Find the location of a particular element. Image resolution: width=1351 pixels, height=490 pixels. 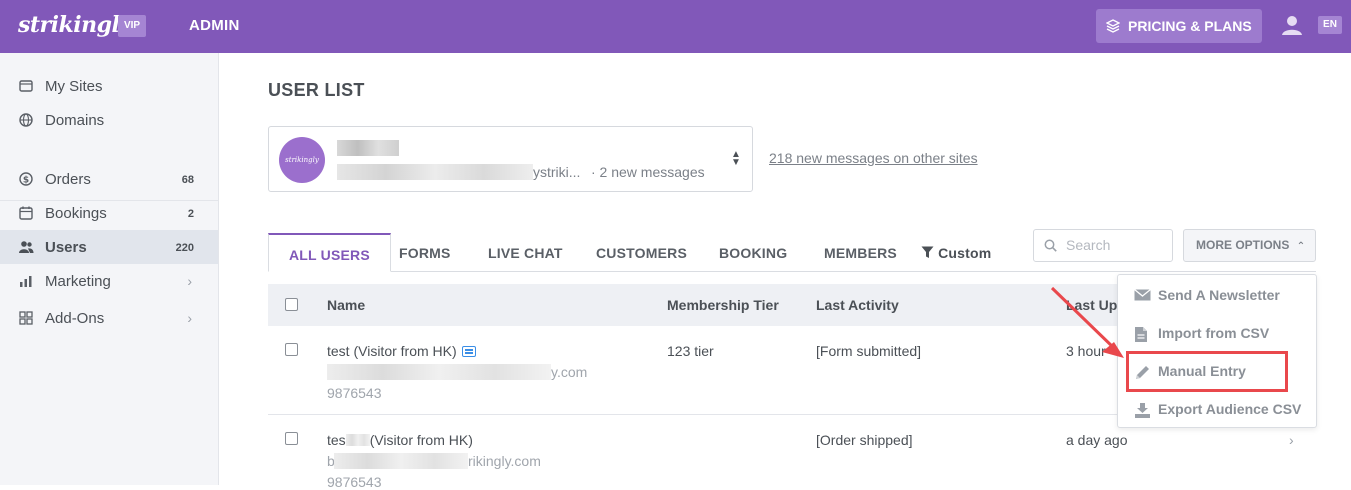

admin-label: ADMIN is located at coordinates (214, 25).